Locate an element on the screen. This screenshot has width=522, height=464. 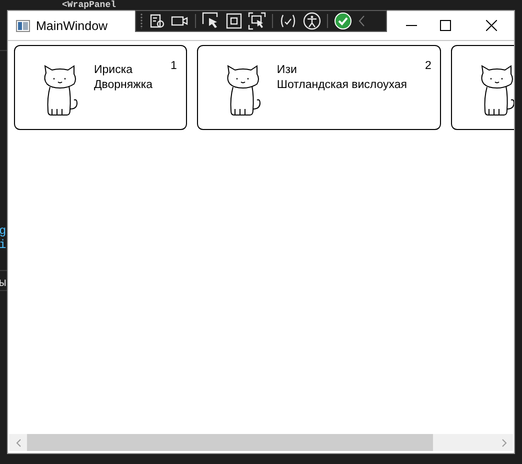
code-fragment: i is located at coordinates (3, 245).